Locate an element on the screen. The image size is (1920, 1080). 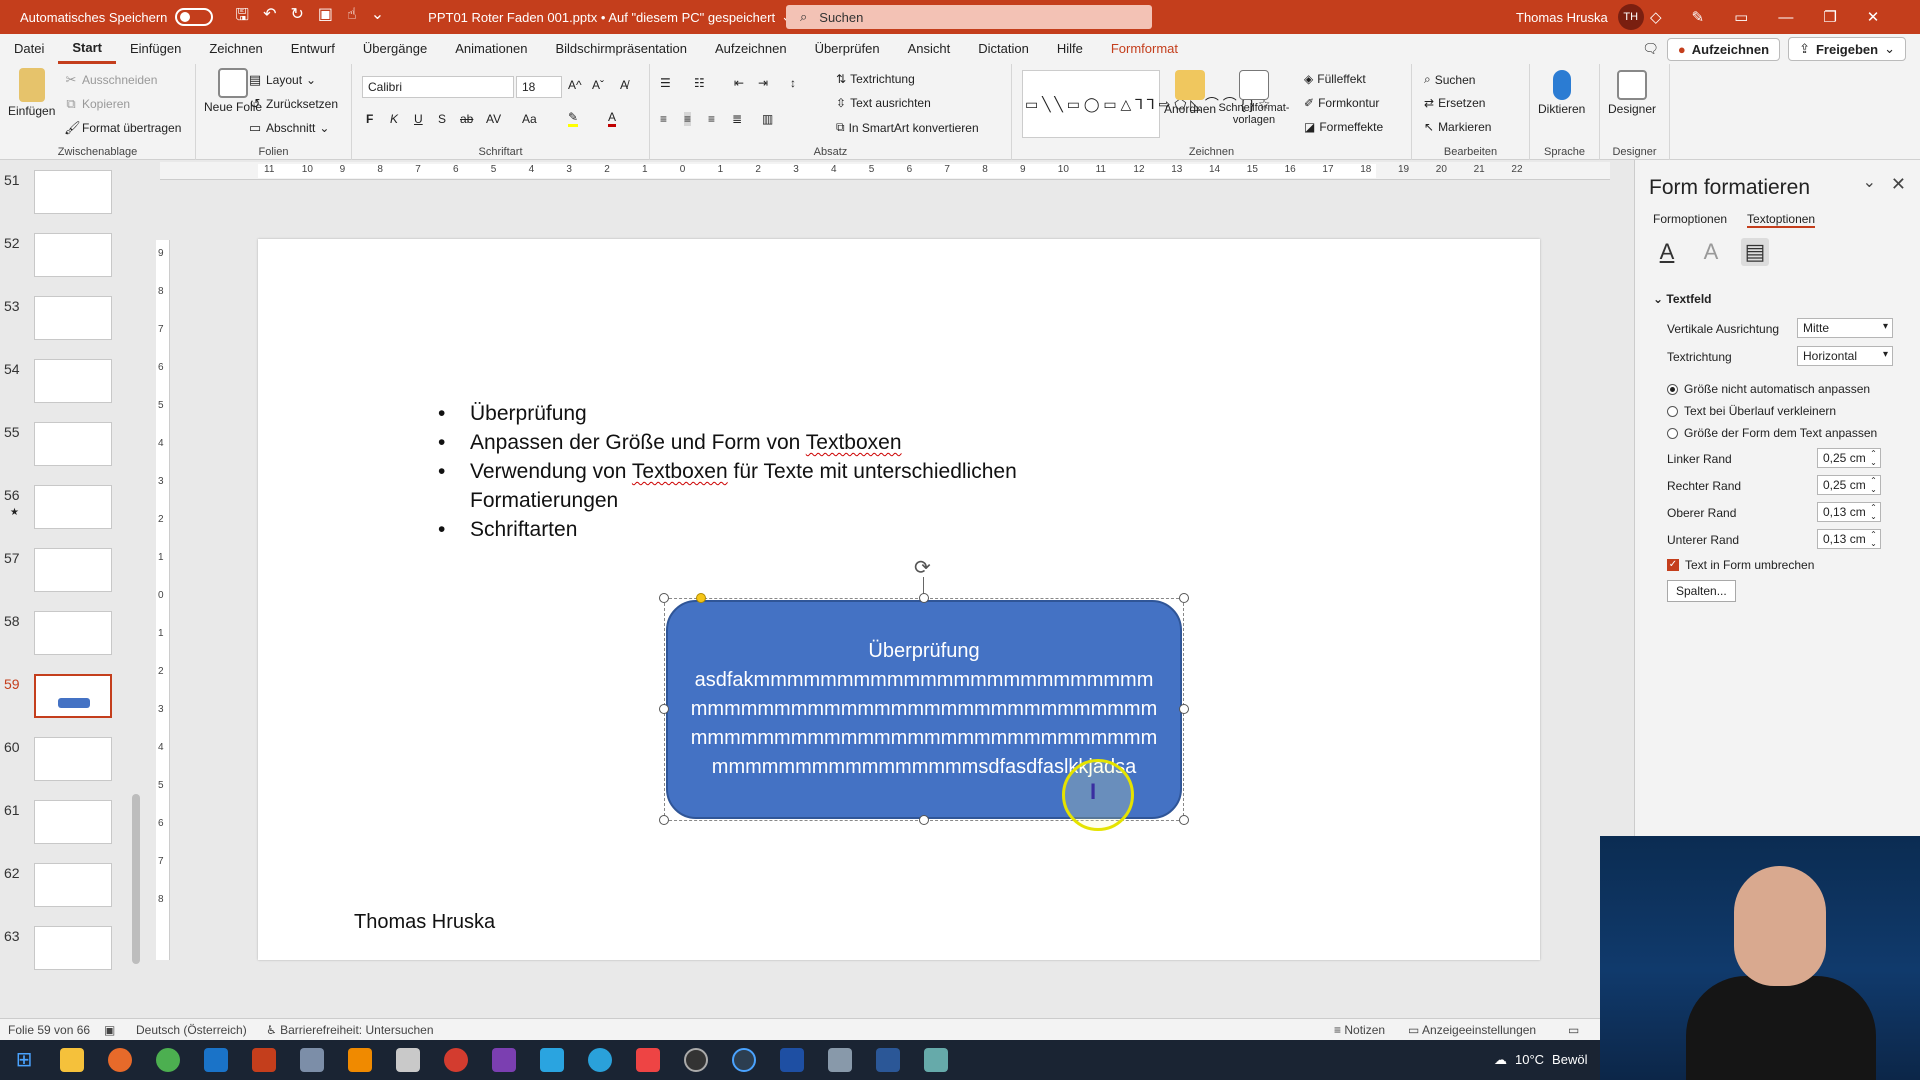
justify-button: ≣ is located at coordinates (737, 119).